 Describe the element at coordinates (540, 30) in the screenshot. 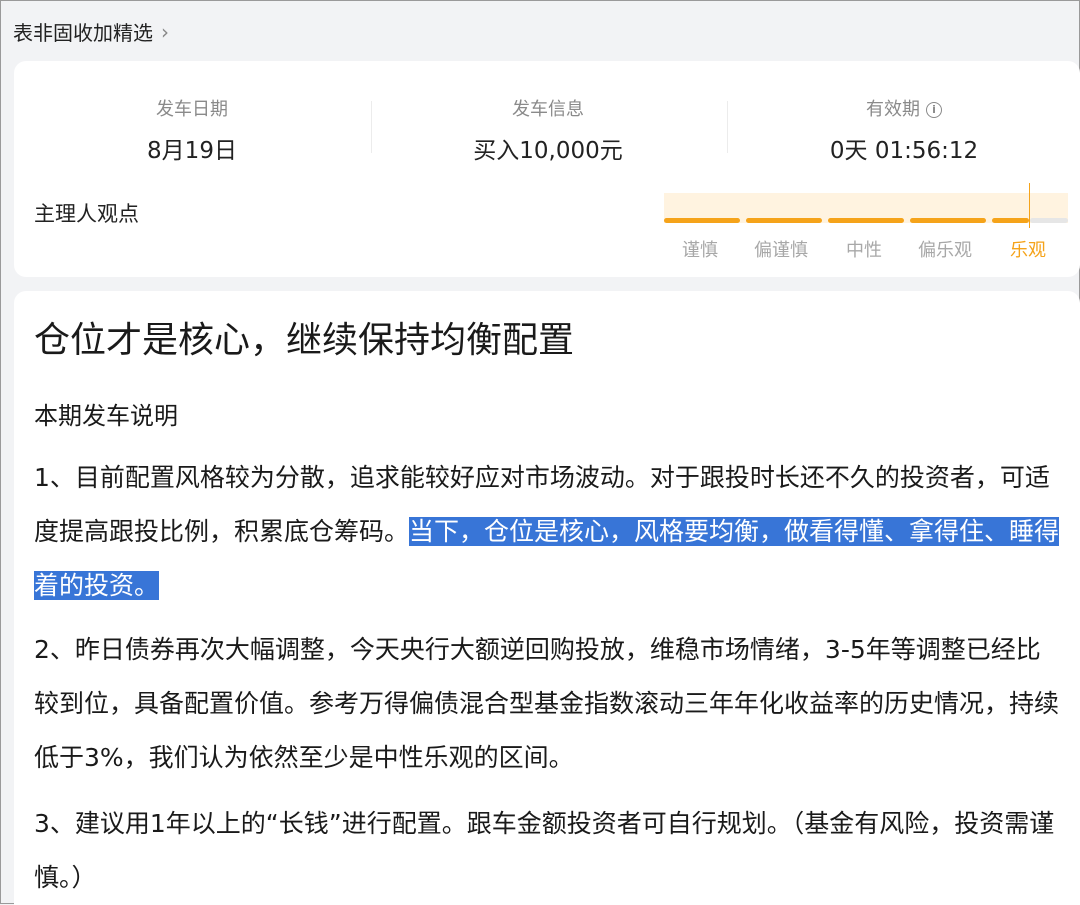

I see `top-bar: 表非固收加精选 ›` at that location.